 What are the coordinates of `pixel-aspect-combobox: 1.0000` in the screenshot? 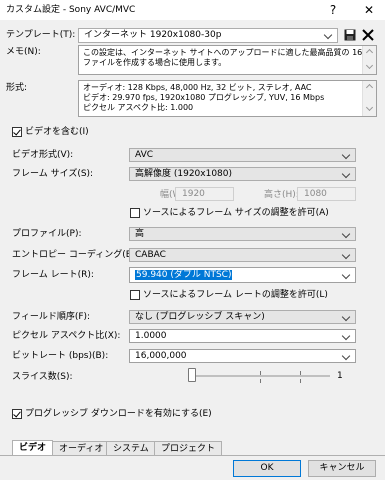 It's located at (242, 336).